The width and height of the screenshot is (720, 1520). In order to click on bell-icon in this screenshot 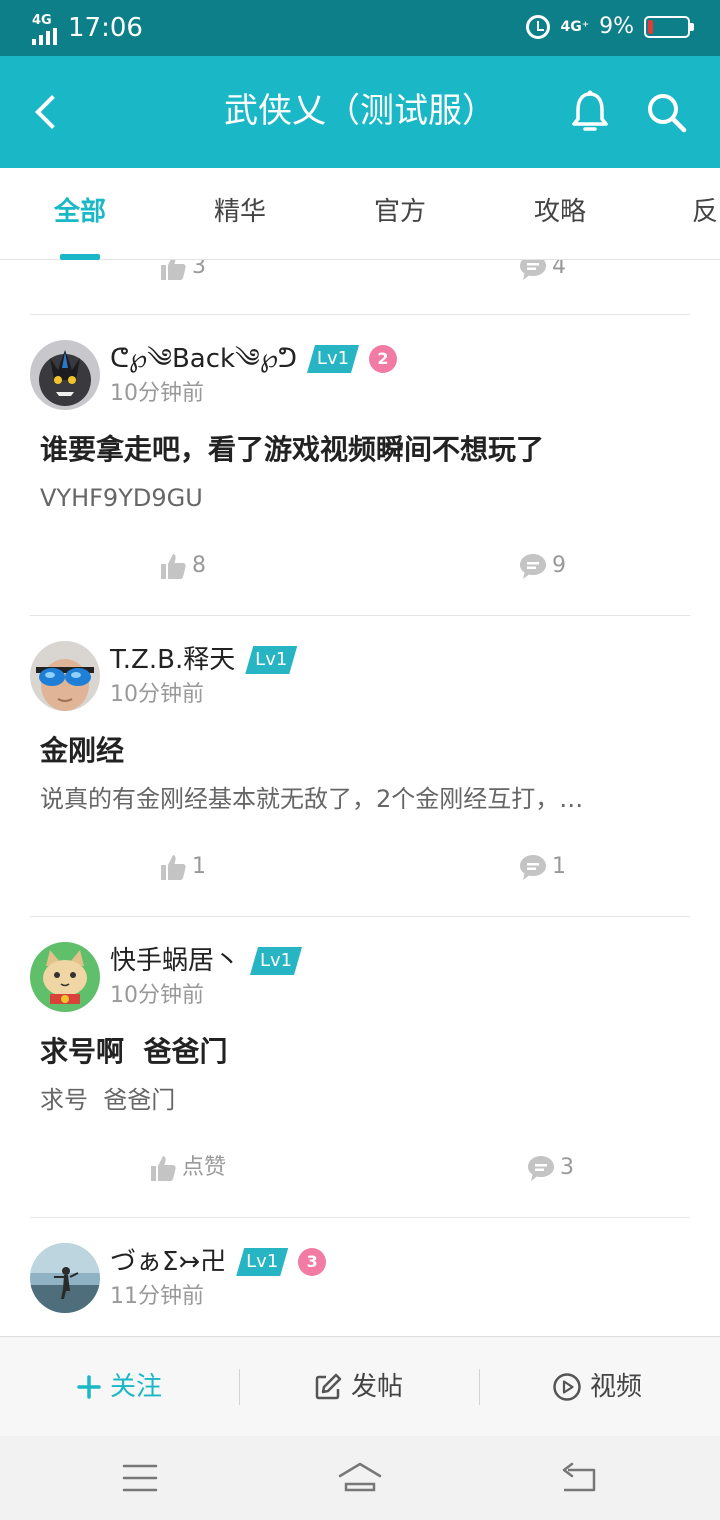, I will do `click(590, 112)`.